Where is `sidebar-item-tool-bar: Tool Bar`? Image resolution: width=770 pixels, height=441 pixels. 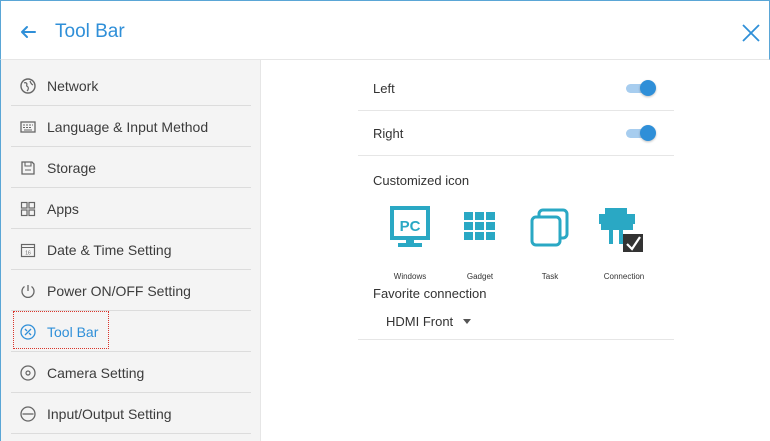 sidebar-item-tool-bar: Tool Bar is located at coordinates (131, 332).